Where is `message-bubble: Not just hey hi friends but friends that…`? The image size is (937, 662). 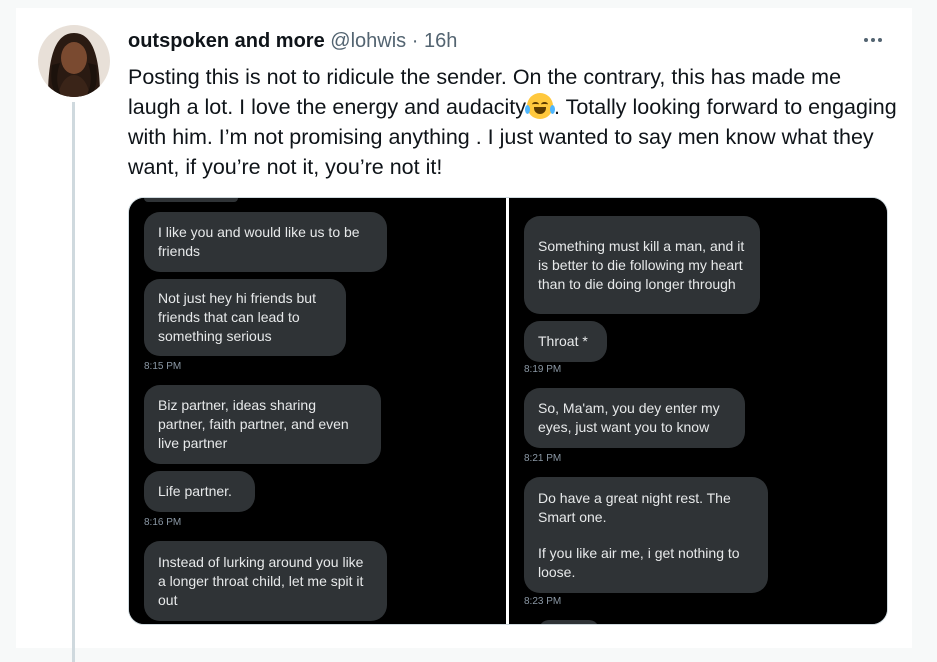 message-bubble: Not just hey hi friends but friends that… is located at coordinates (245, 317).